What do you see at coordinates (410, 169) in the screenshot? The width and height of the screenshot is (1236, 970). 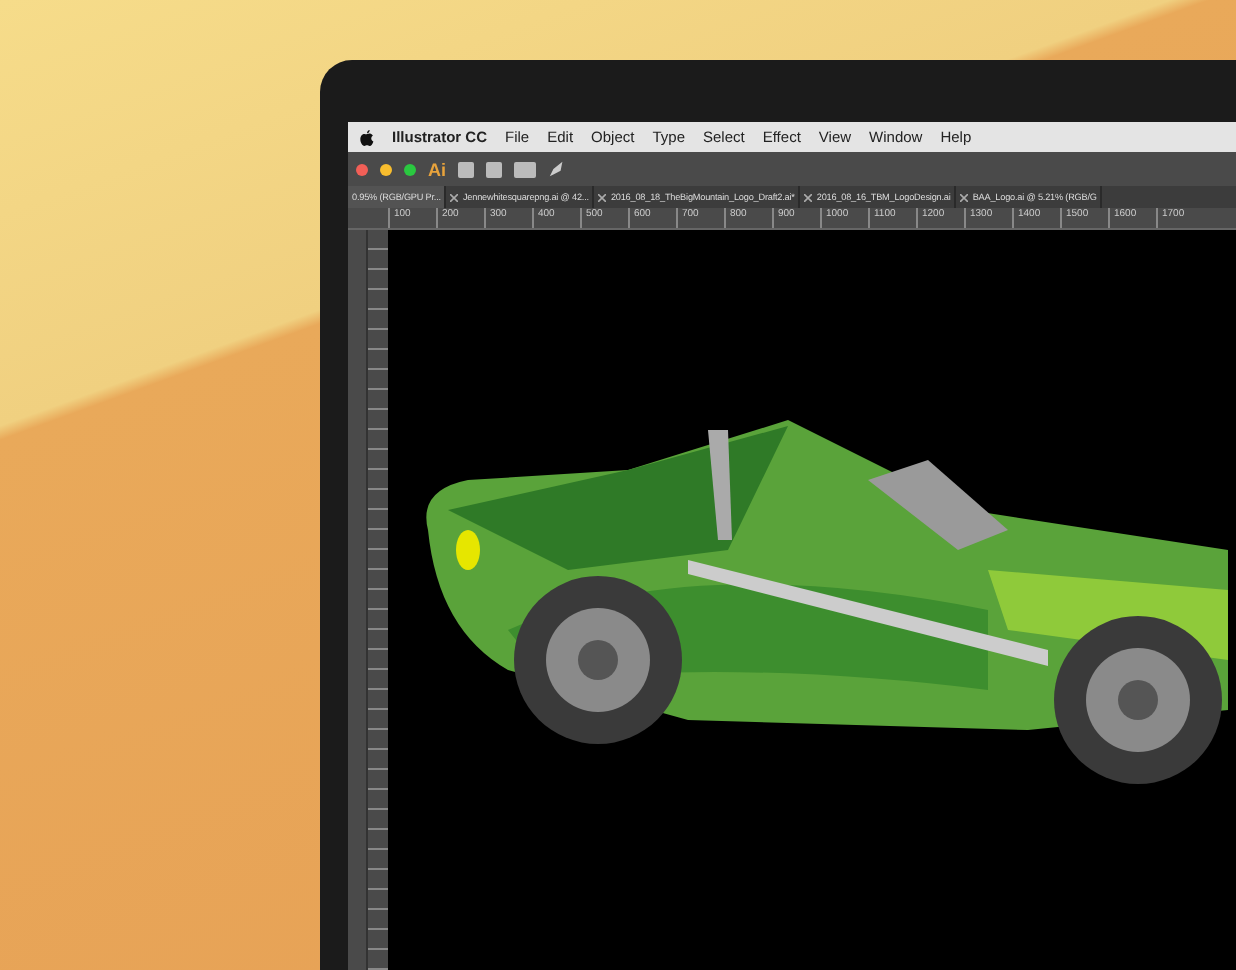 I see `zoom-icon` at bounding box center [410, 169].